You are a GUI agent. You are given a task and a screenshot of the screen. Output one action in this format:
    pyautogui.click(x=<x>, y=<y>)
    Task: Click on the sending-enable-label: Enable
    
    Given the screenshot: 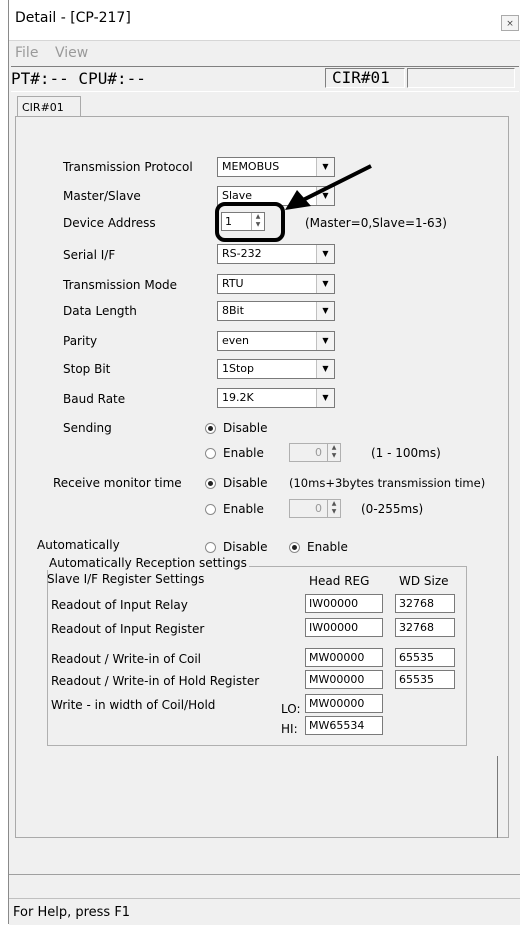 What is the action you would take?
    pyautogui.click(x=243, y=453)
    